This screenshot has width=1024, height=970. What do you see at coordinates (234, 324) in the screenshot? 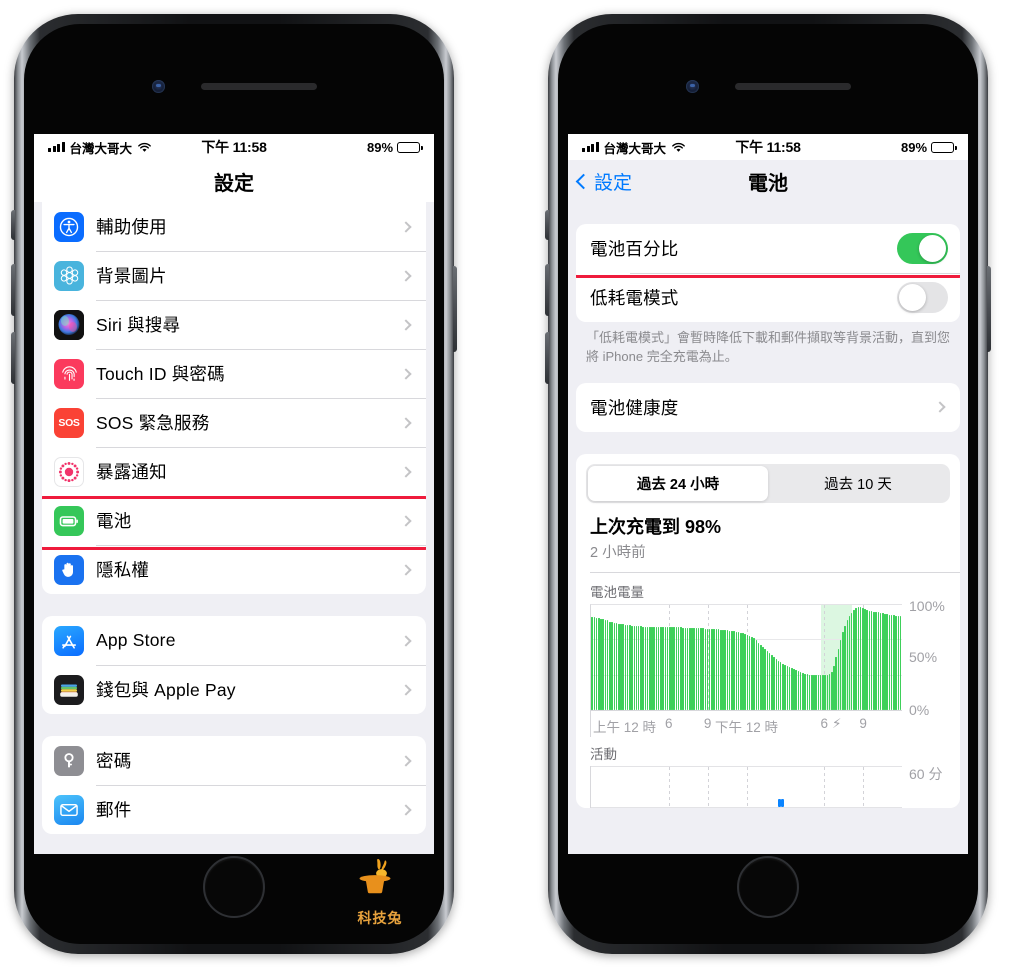
I see `sidebar-item-siri-search: Siri 與搜尋` at bounding box center [234, 324].